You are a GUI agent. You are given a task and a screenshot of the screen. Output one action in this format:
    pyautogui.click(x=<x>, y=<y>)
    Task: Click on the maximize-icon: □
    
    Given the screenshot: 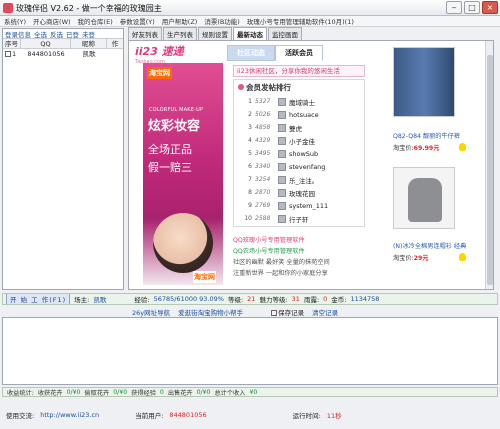 What is the action you would take?
    pyautogui.click(x=472, y=7)
    